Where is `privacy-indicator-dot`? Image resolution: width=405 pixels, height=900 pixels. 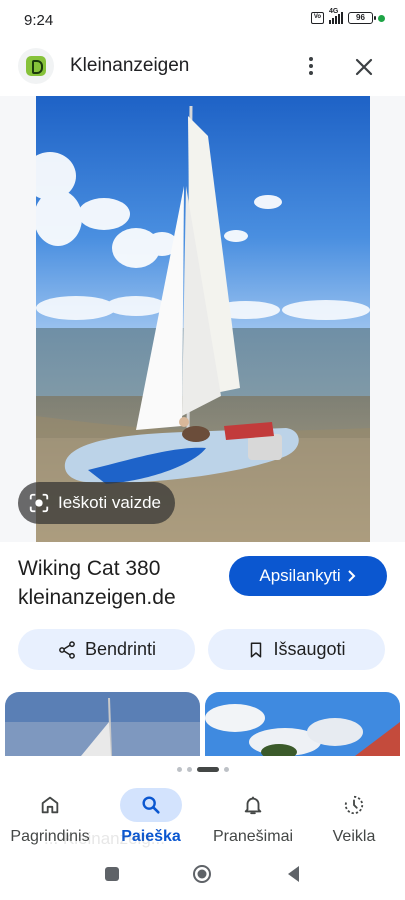 privacy-indicator-dot is located at coordinates (381, 18).